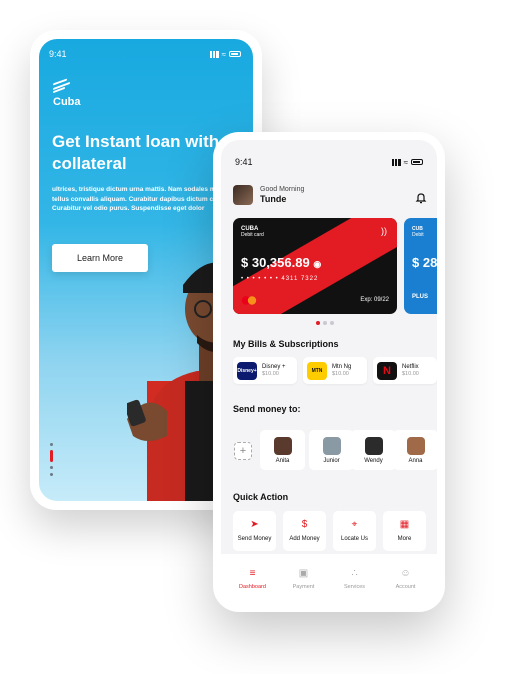  I want to click on wallet-icon: ▣, so click(303, 573).